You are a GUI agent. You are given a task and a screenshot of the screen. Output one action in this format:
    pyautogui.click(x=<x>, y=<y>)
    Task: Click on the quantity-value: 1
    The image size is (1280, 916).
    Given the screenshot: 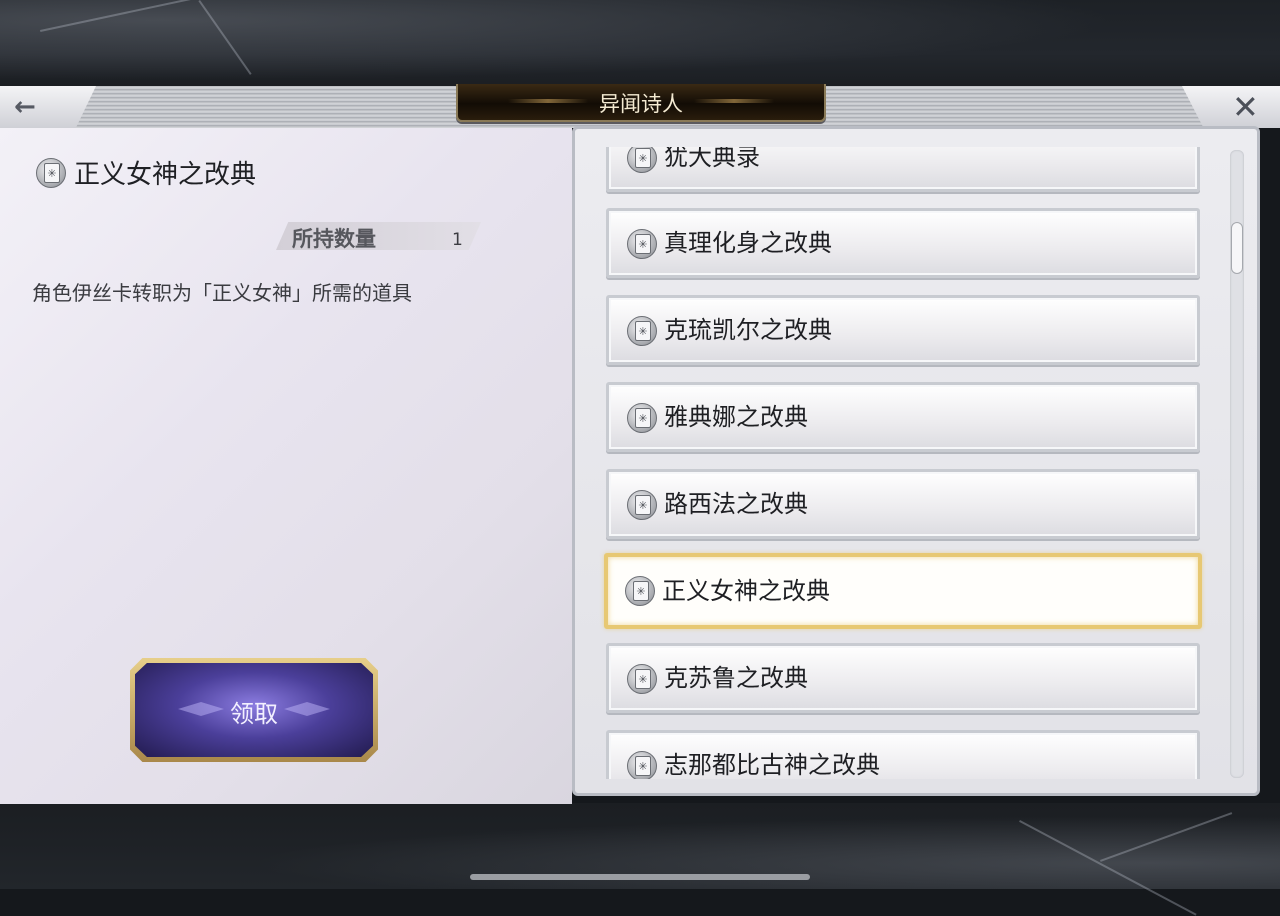 What is the action you would take?
    pyautogui.click(x=457, y=240)
    